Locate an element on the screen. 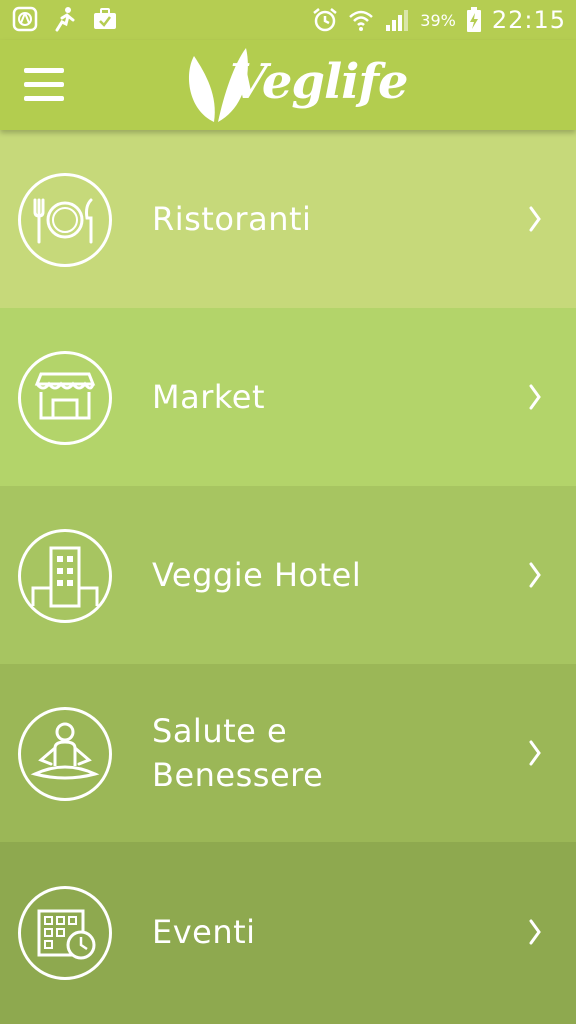 The width and height of the screenshot is (576, 1024). status-bar-right-icons: 39% 22:15 is located at coordinates (439, 20).